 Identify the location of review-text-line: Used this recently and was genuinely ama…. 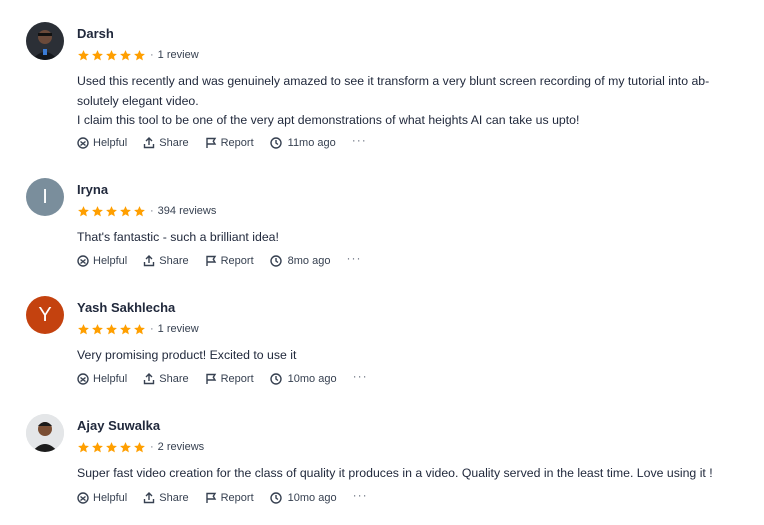
(393, 81).